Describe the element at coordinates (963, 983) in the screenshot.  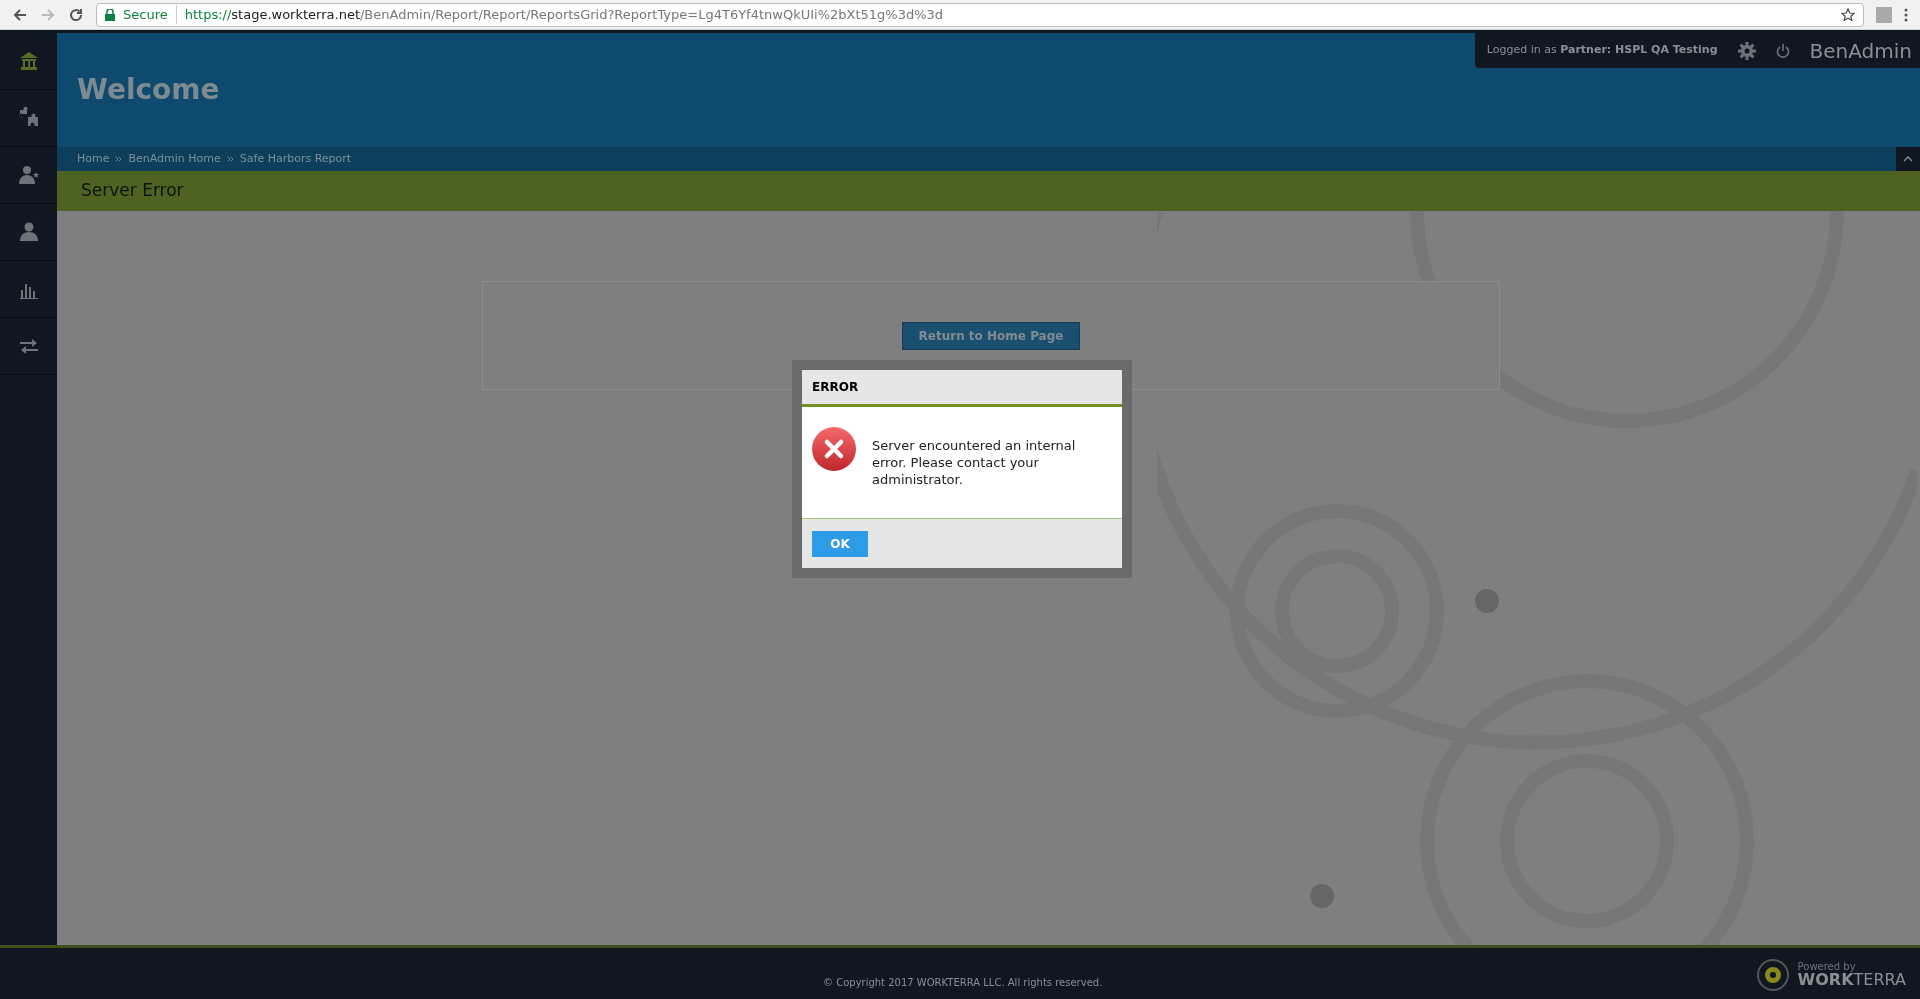
I see `copyright-text: © Copyright 2017 WORKTERRA LLC. All rights reserved.` at that location.